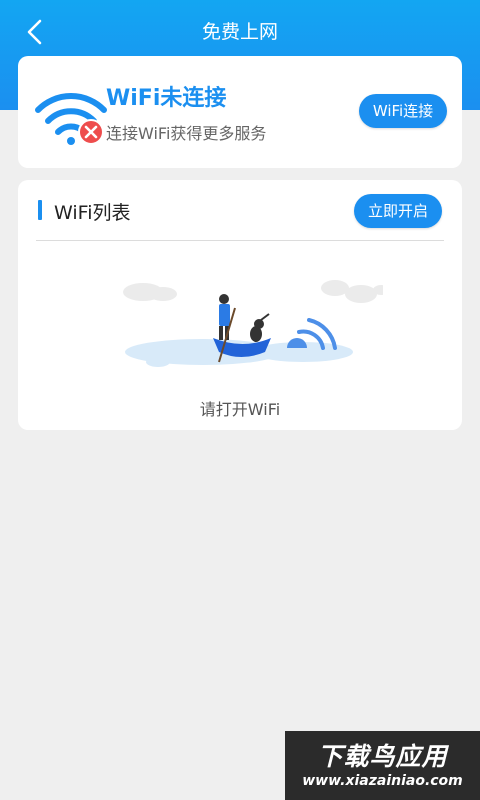 The width and height of the screenshot is (480, 800). What do you see at coordinates (240, 112) in the screenshot?
I see `wifi-status-card: WiFi未连接 连接WiFi获得更多服务 WiFi连接` at bounding box center [240, 112].